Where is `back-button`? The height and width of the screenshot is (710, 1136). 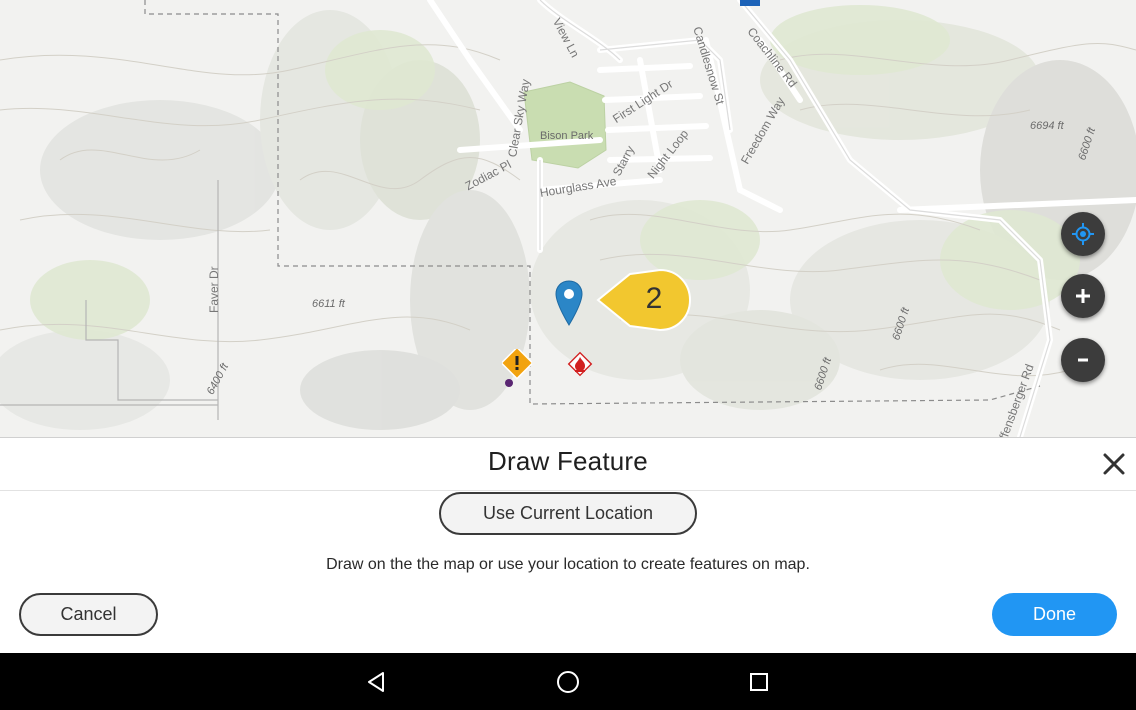 back-button is located at coordinates (376, 682).